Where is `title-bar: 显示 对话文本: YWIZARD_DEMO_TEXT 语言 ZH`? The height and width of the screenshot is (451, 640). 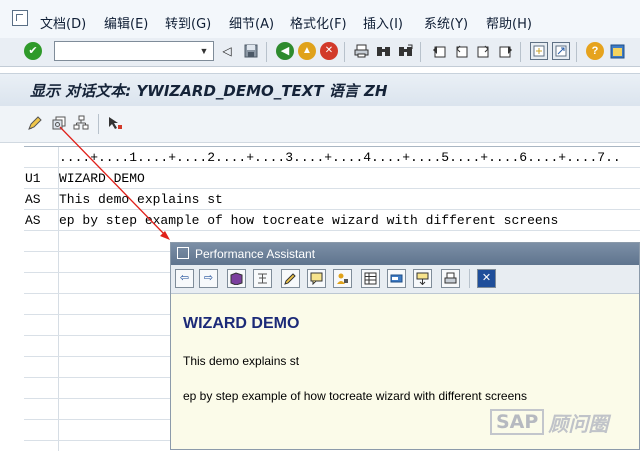
title-bar: 显示 对话文本: YWIZARD_DEMO_TEXT 语言 ZH is located at coordinates (320, 90).